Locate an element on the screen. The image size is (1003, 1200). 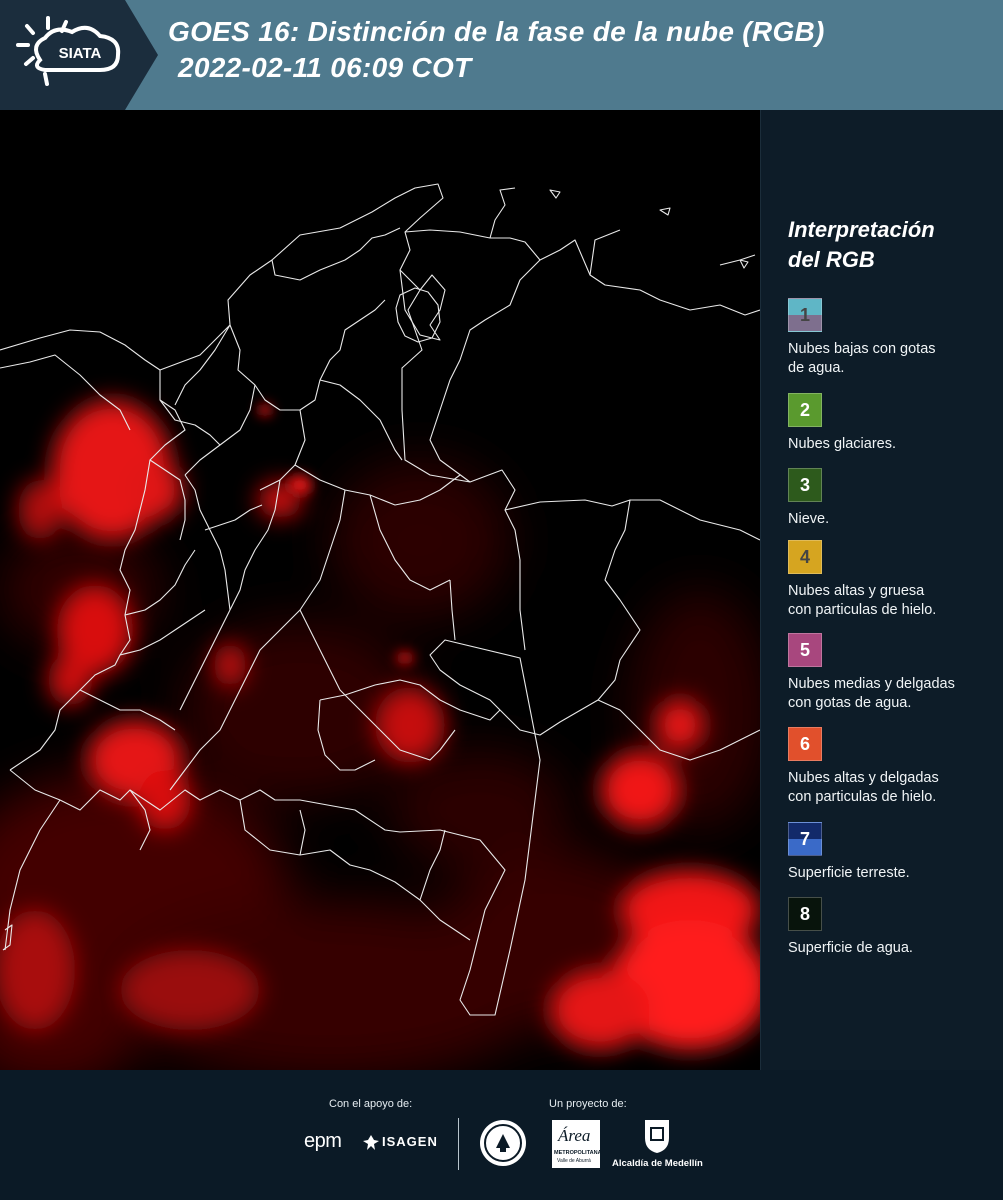
legend-swatch-1: 1 is located at coordinates (805, 315).